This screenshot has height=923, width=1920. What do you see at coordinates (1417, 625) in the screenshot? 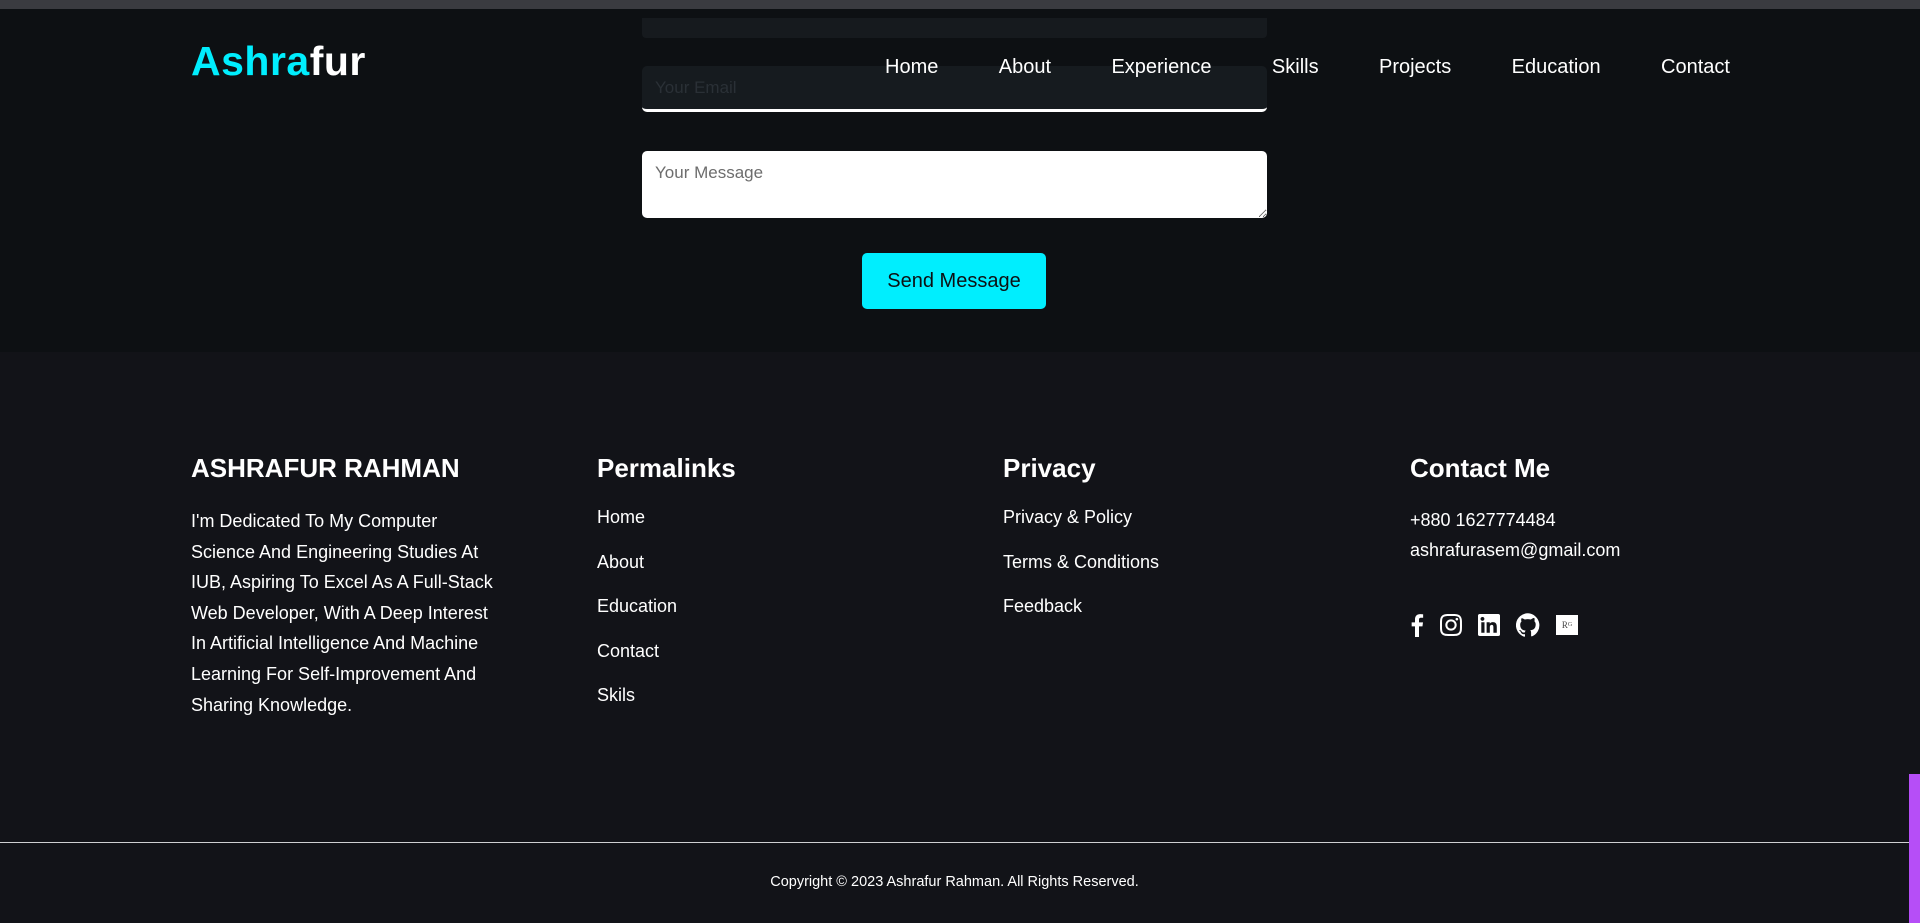
I see `facebook-icon` at bounding box center [1417, 625].